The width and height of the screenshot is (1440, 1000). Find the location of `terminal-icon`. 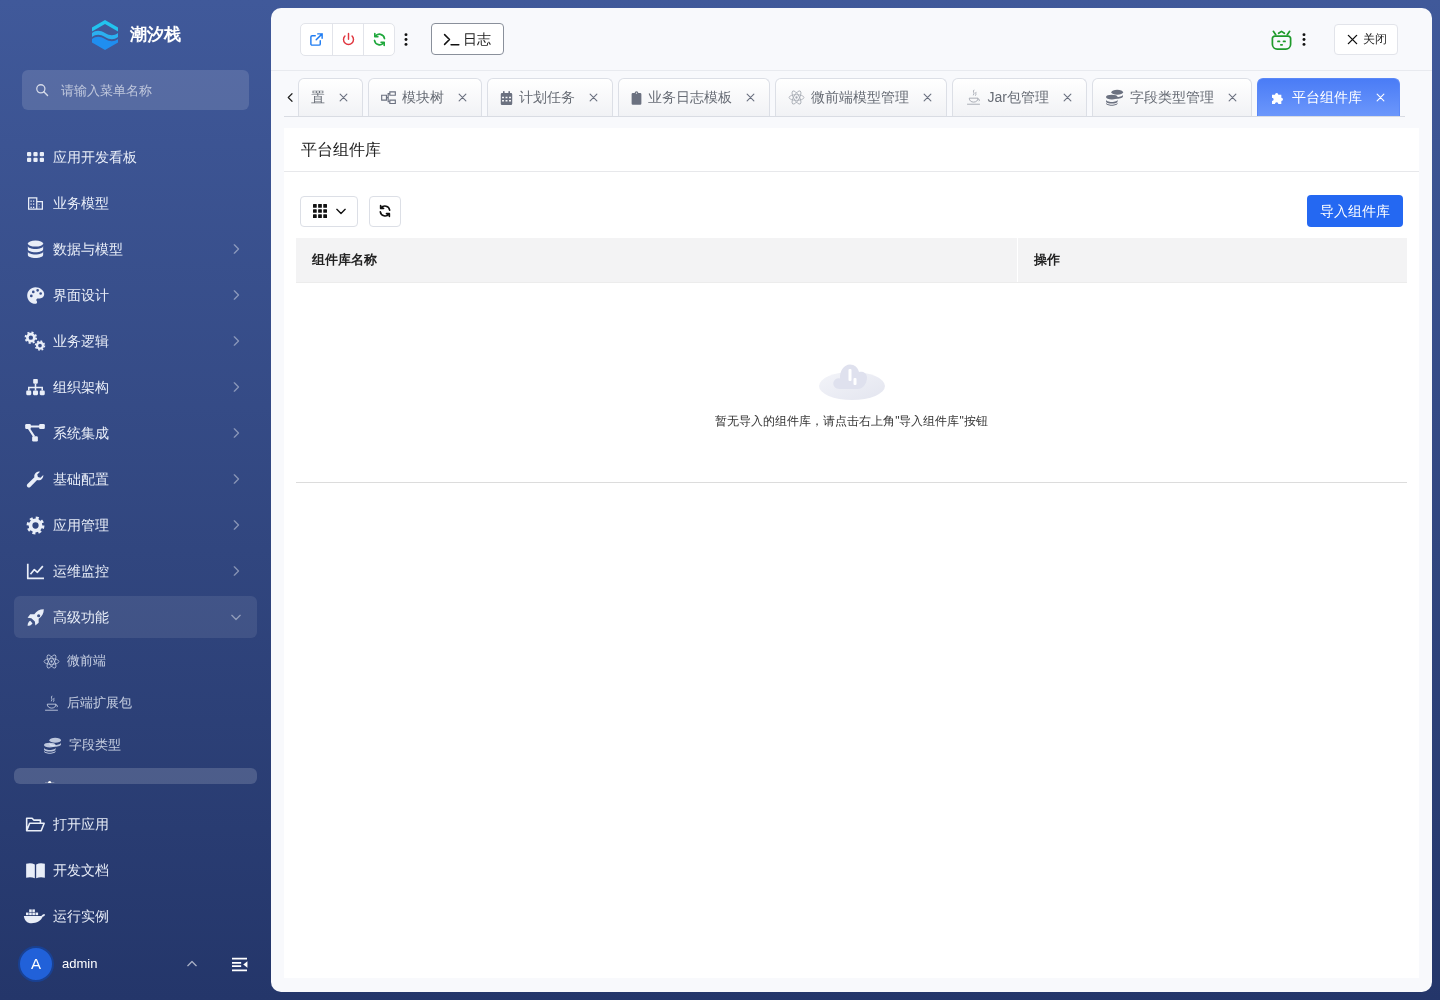

terminal-icon is located at coordinates (451, 39).